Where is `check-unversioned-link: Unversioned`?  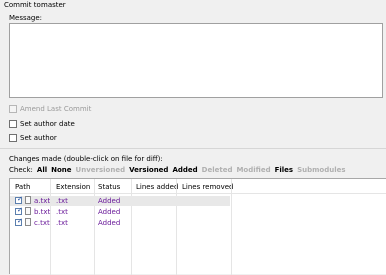
check-unversioned-link: Unversioned is located at coordinates (100, 170).